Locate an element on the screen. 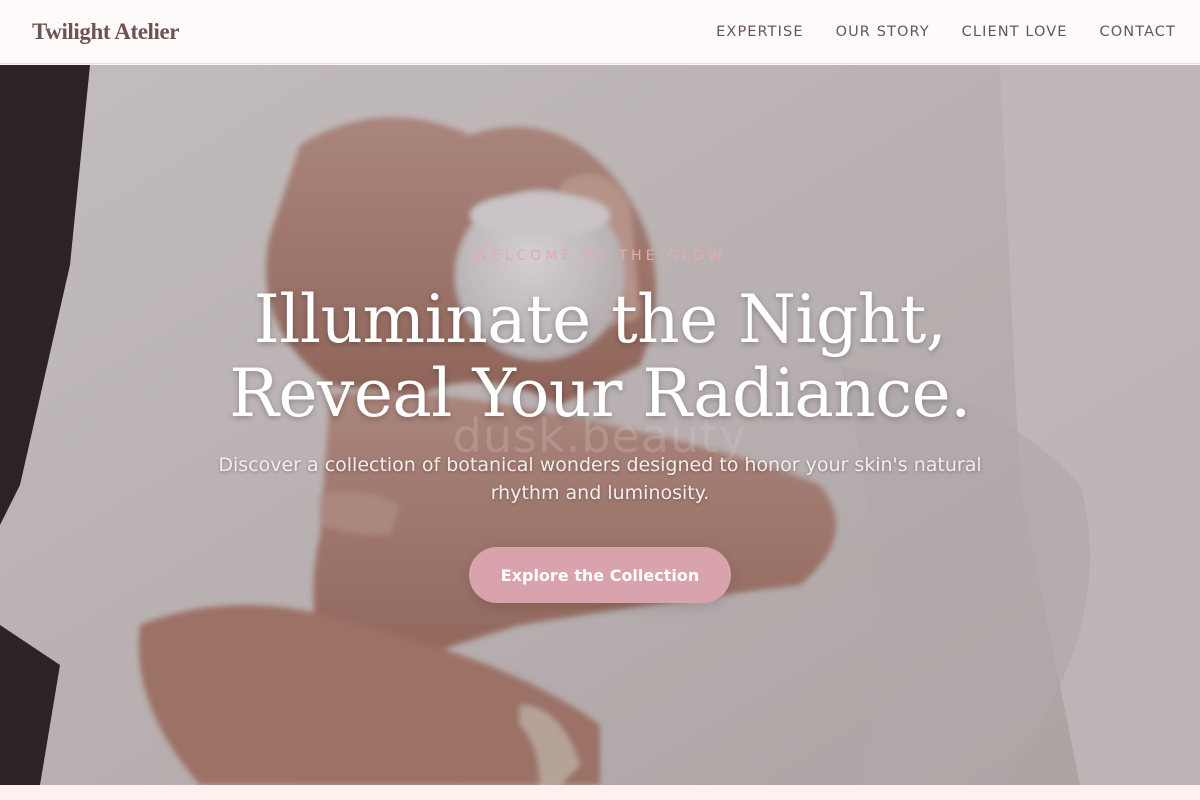 The width and height of the screenshot is (1200, 800). nav-link-client-love: CLIENT LOVE is located at coordinates (1015, 32).